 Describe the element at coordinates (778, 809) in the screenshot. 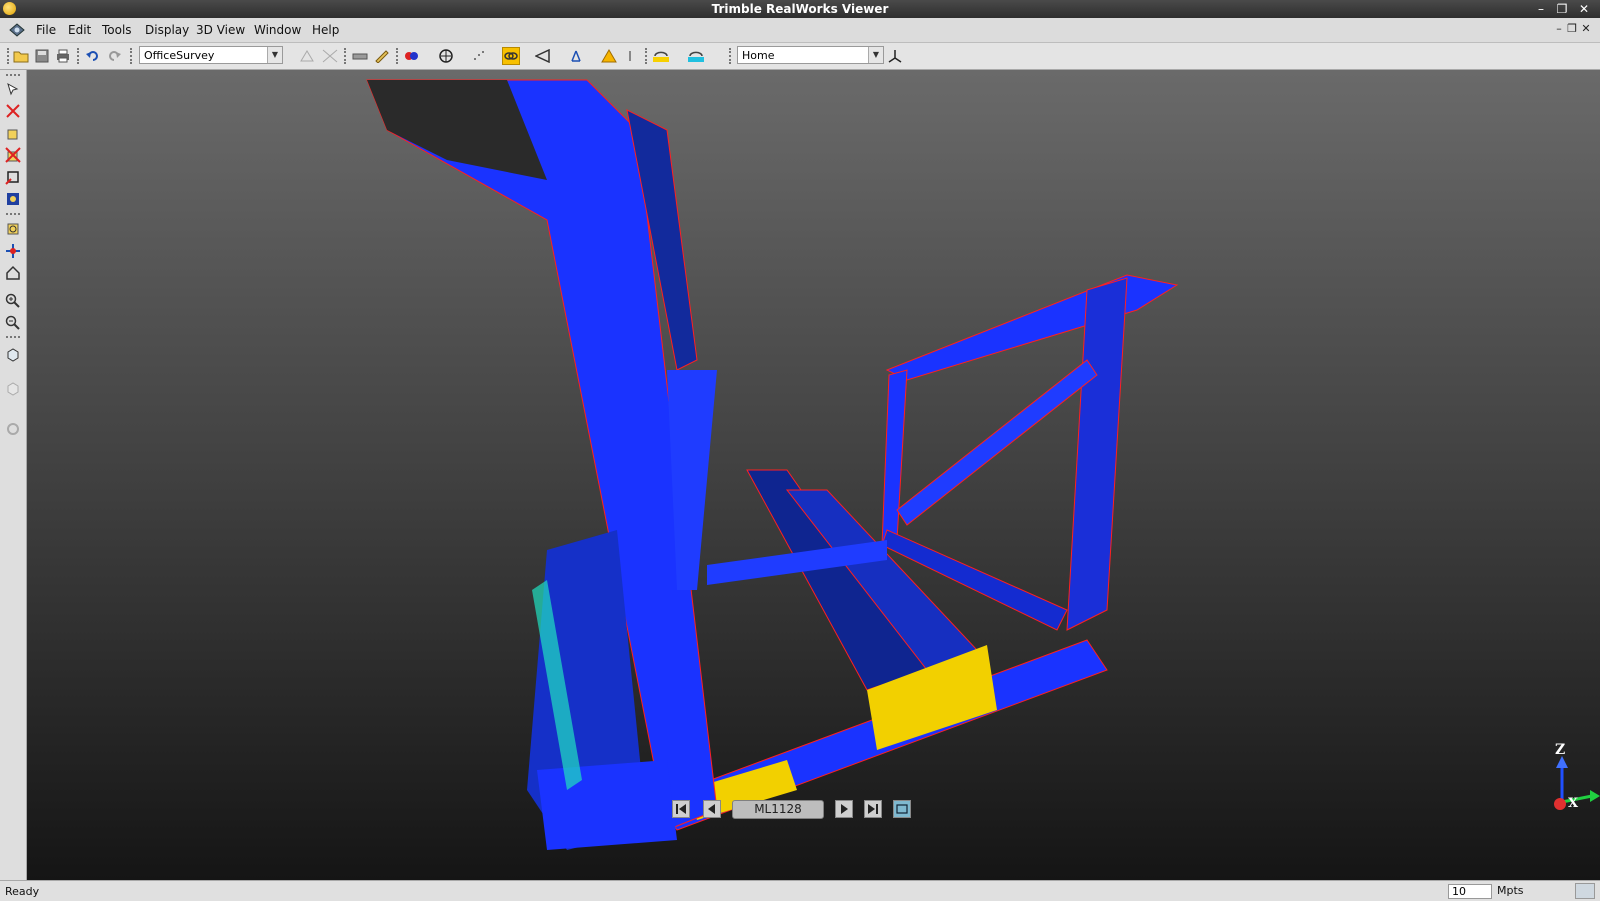

I see `station-name-field: ML1128` at that location.